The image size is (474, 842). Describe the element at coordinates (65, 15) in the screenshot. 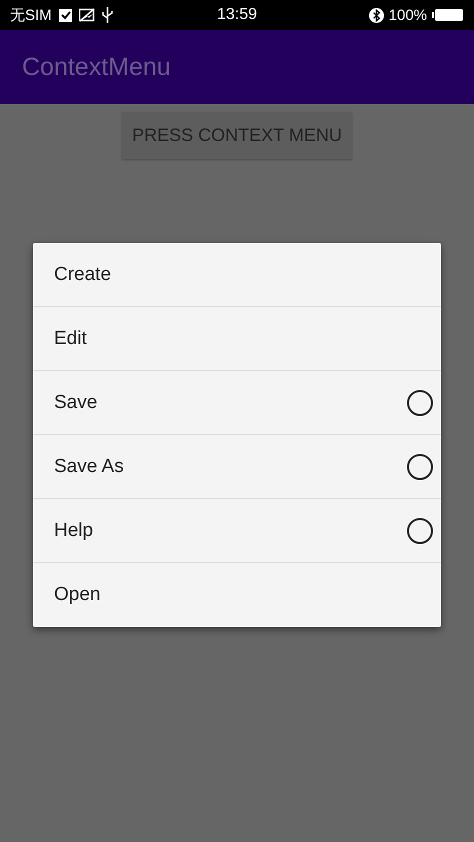

I see `clipboard-check-icon` at that location.